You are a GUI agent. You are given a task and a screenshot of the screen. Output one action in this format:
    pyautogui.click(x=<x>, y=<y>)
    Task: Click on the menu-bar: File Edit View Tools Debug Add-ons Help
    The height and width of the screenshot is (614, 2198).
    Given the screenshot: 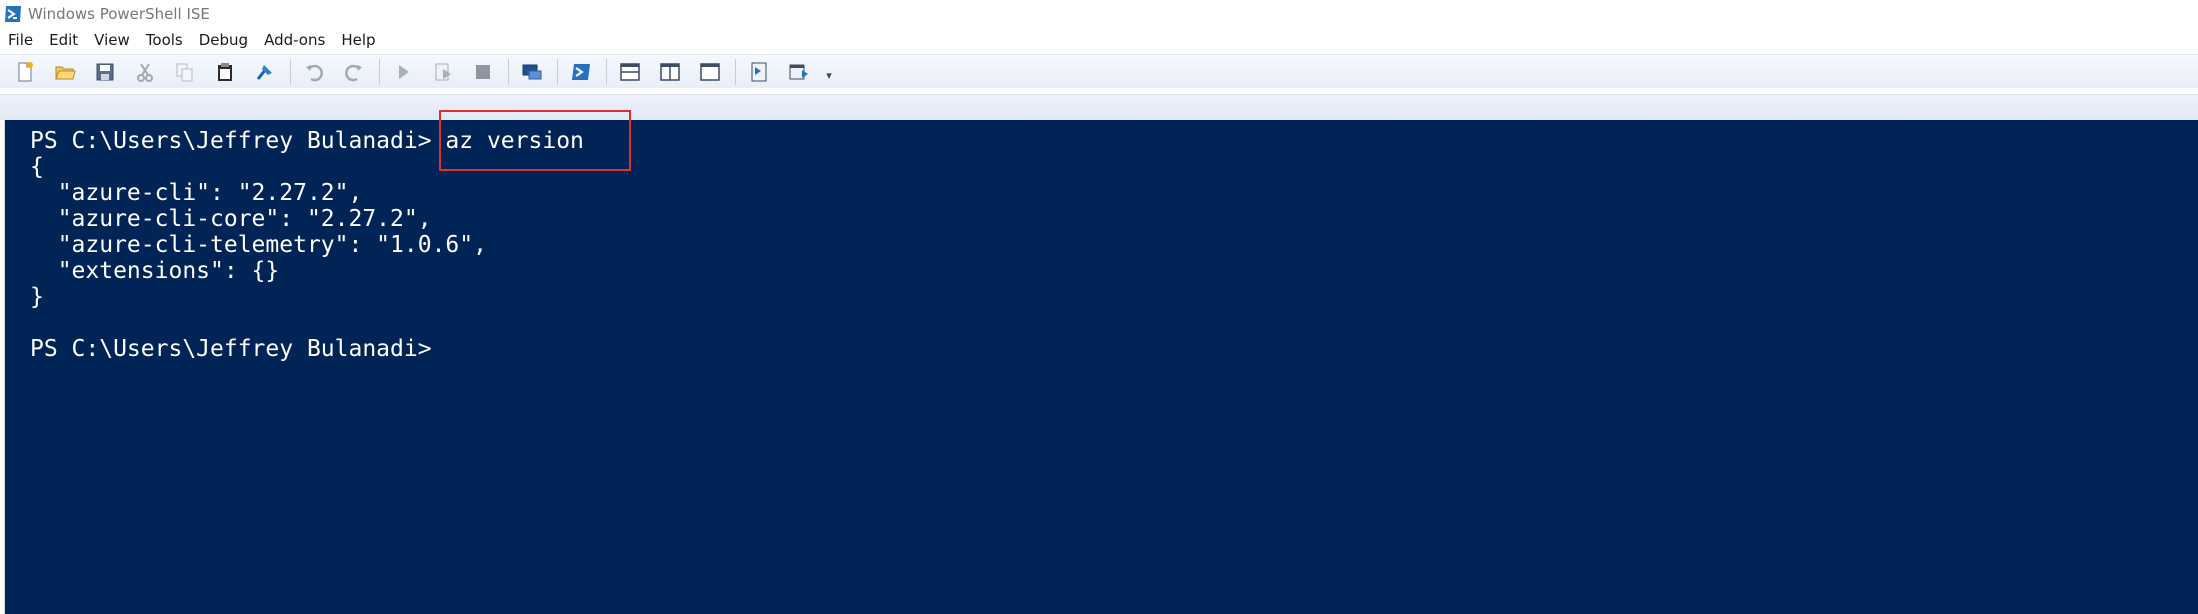 What is the action you would take?
    pyautogui.click(x=1099, y=40)
    